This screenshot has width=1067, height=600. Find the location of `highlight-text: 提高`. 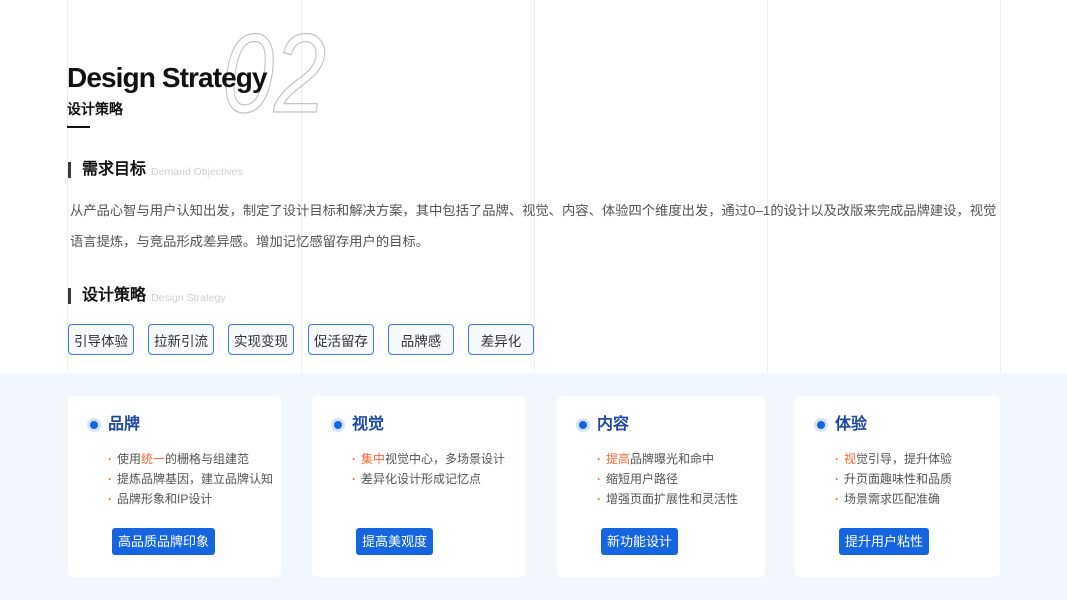

highlight-text: 提高 is located at coordinates (618, 459).